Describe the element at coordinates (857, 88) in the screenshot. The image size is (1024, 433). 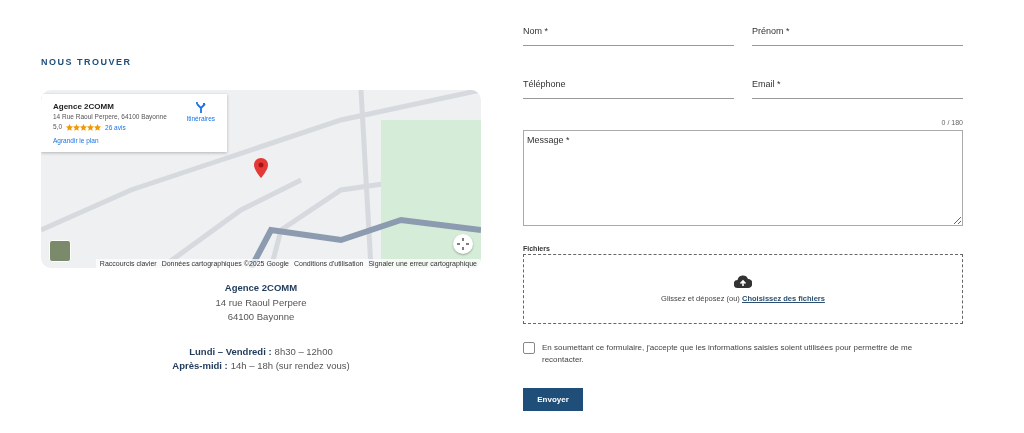
I see `input-field: Email *` at that location.